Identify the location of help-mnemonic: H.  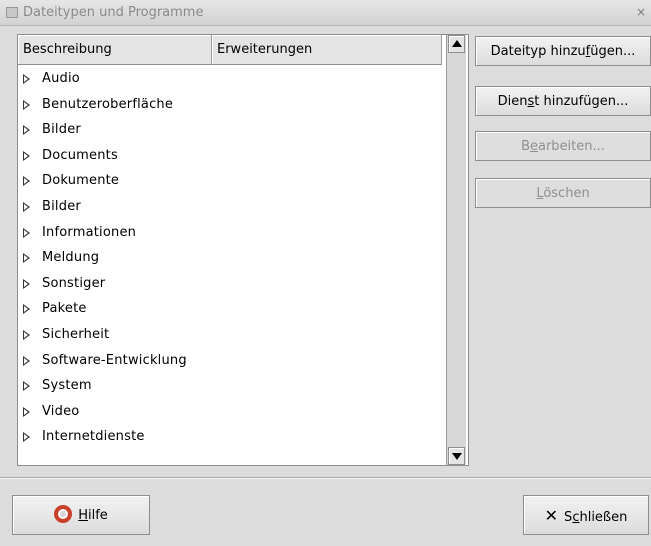
(83, 515).